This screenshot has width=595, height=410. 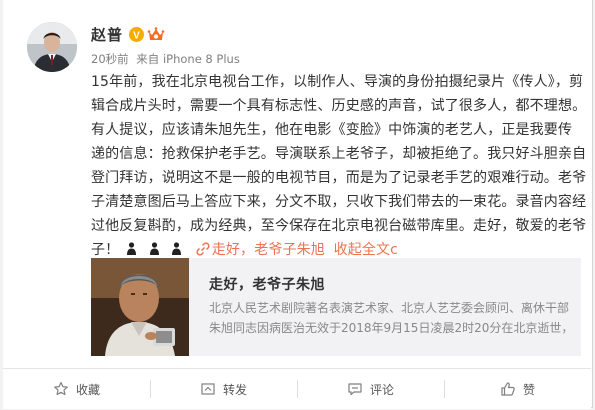 I want to click on avatar, so click(x=52, y=47).